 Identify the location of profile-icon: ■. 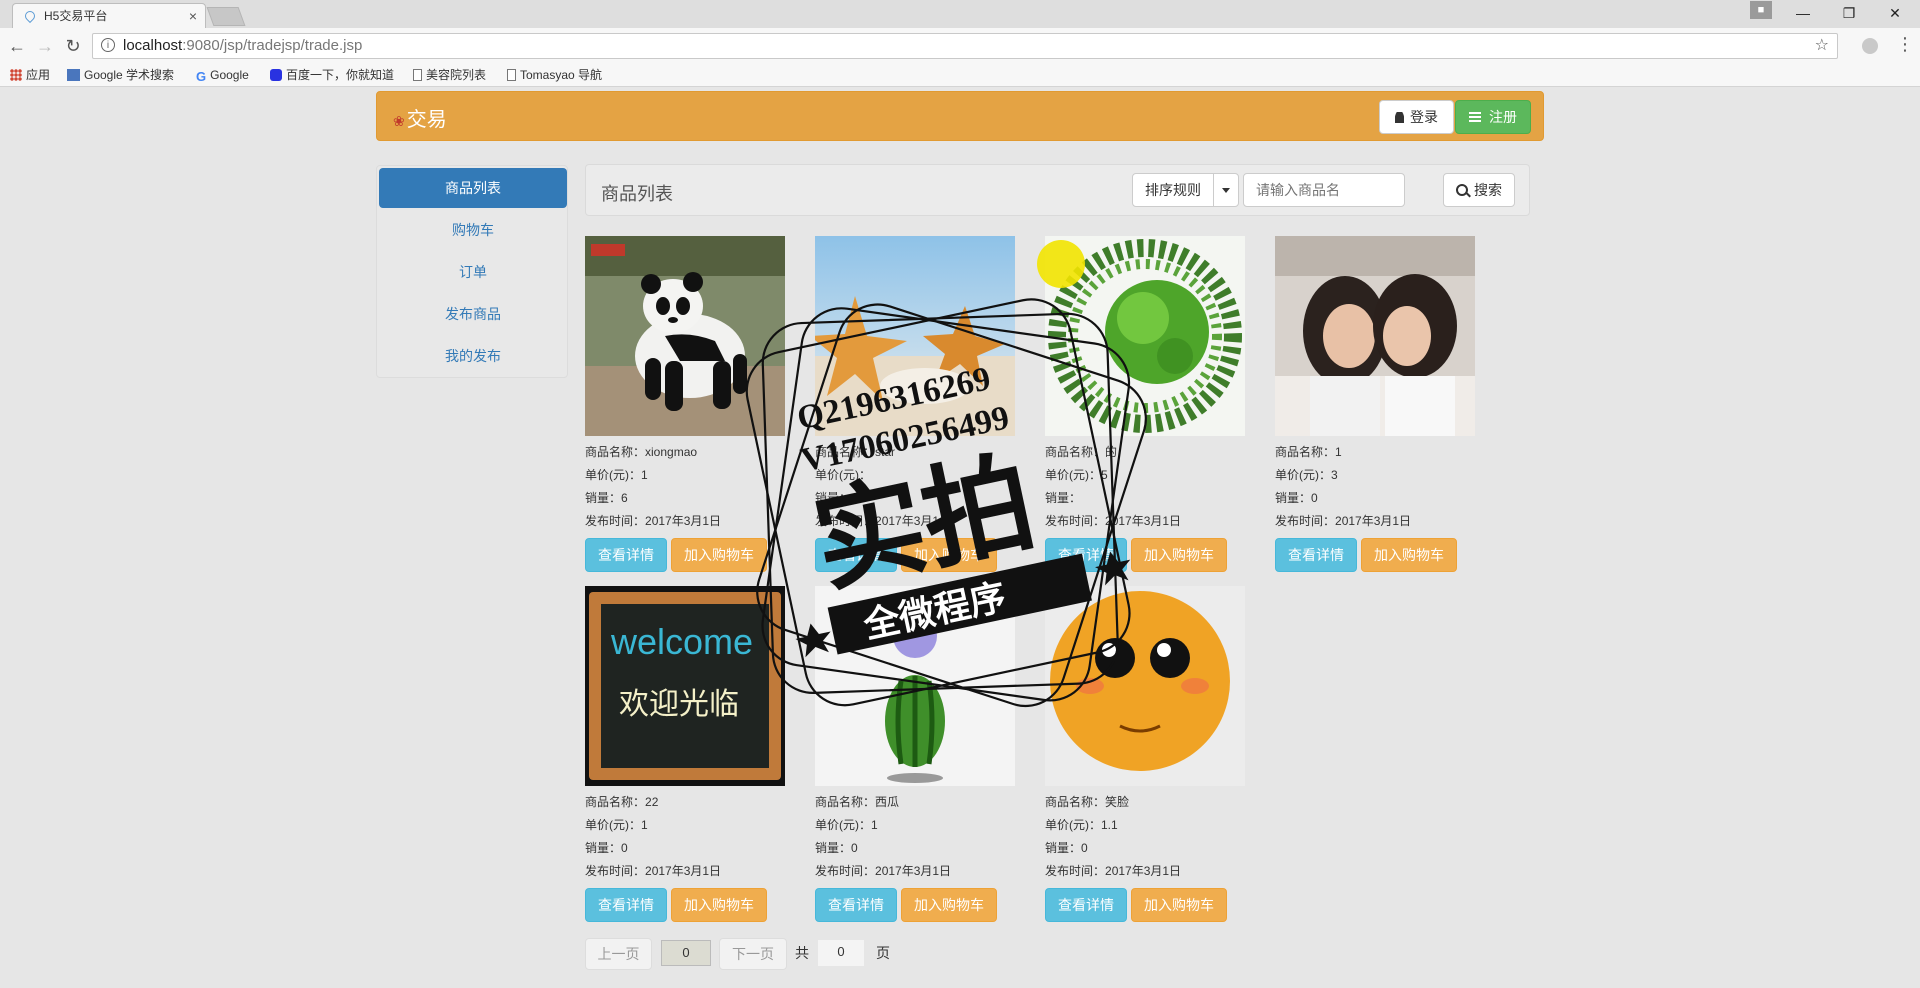
(1761, 10).